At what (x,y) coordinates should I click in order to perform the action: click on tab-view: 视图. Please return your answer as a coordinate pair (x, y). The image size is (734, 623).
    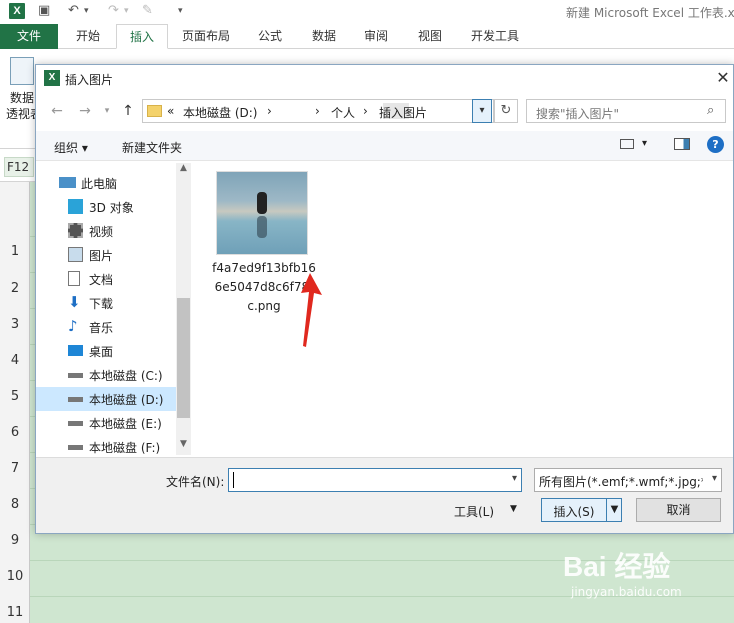
    Looking at the image, I should click on (430, 36).